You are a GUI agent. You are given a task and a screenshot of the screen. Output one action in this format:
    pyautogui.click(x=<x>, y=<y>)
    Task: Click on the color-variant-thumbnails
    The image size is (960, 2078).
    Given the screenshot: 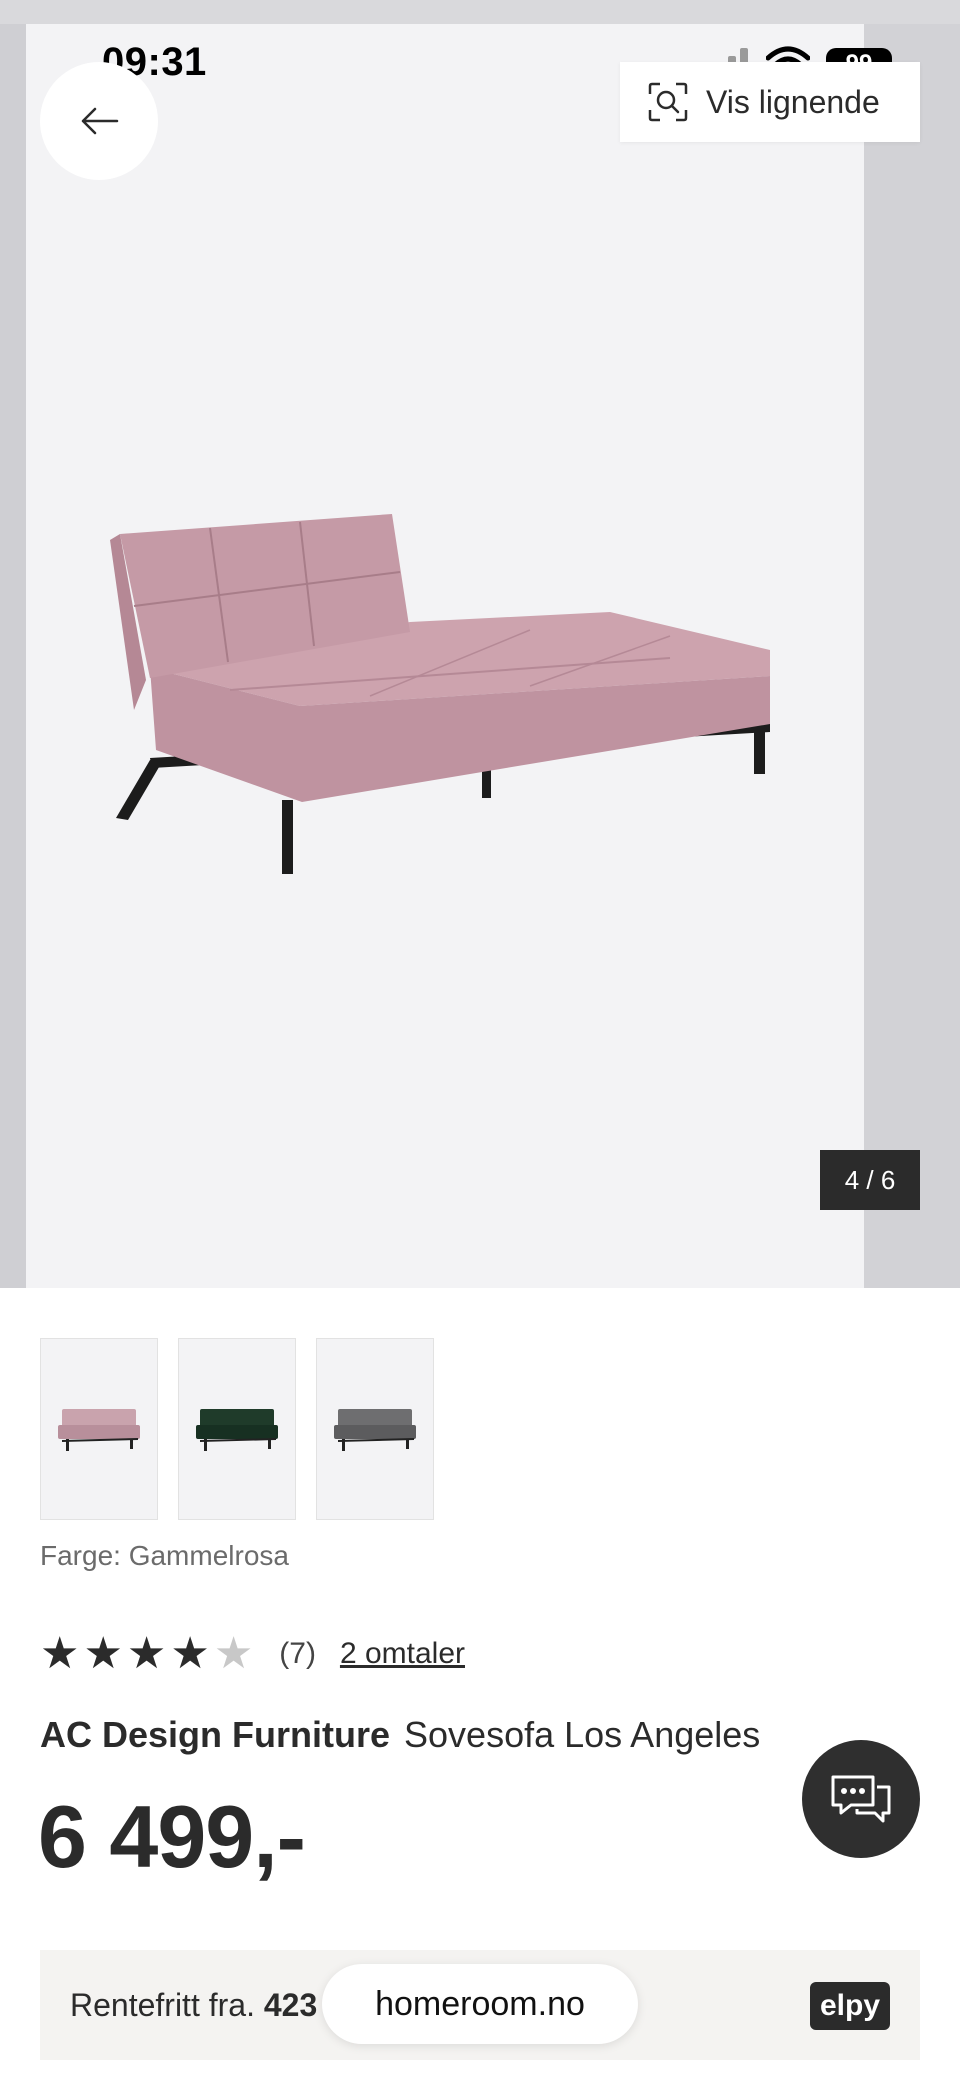 What is the action you would take?
    pyautogui.click(x=237, y=1429)
    